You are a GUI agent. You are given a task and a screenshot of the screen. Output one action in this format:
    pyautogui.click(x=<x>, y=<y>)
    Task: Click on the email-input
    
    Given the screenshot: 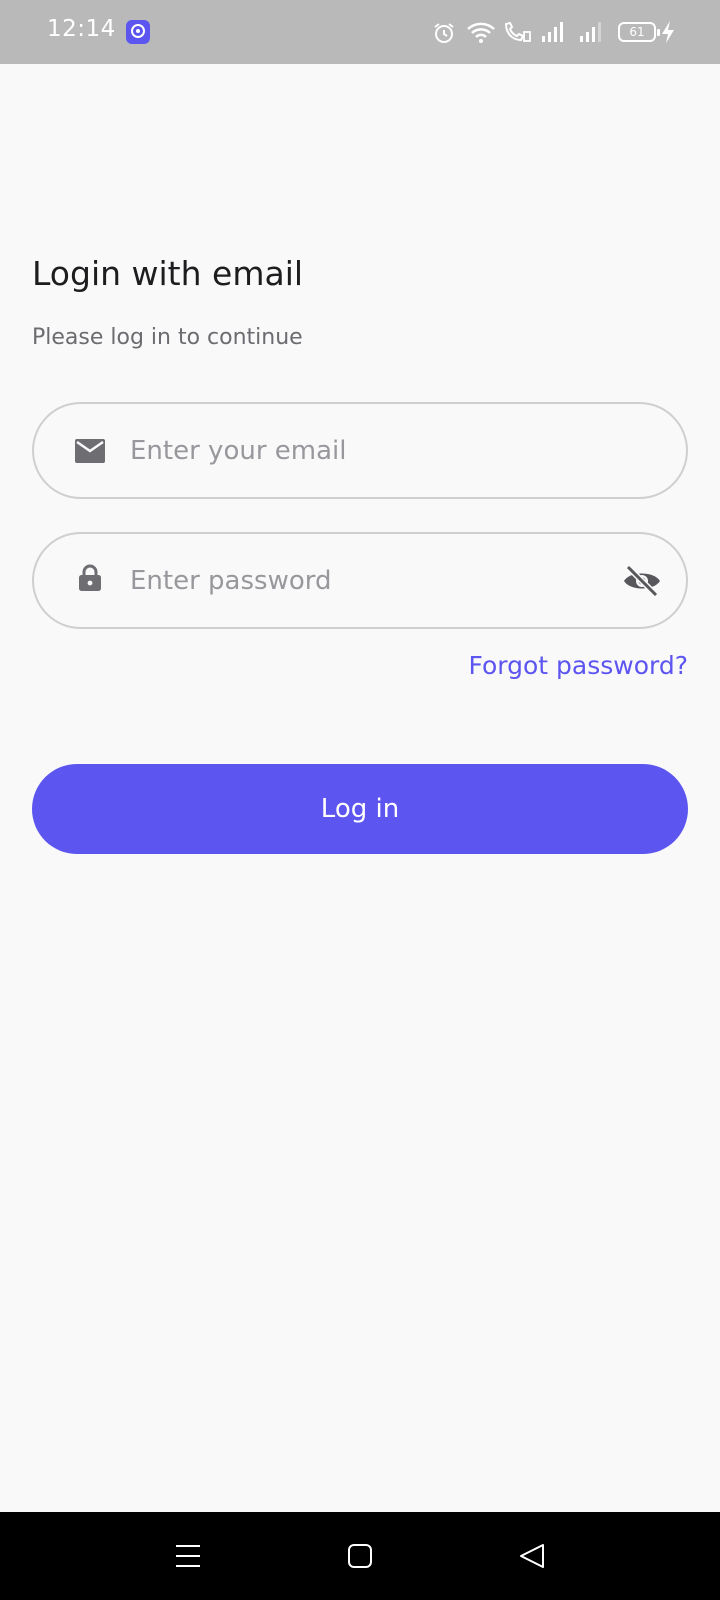 What is the action you would take?
    pyautogui.click(x=365, y=450)
    